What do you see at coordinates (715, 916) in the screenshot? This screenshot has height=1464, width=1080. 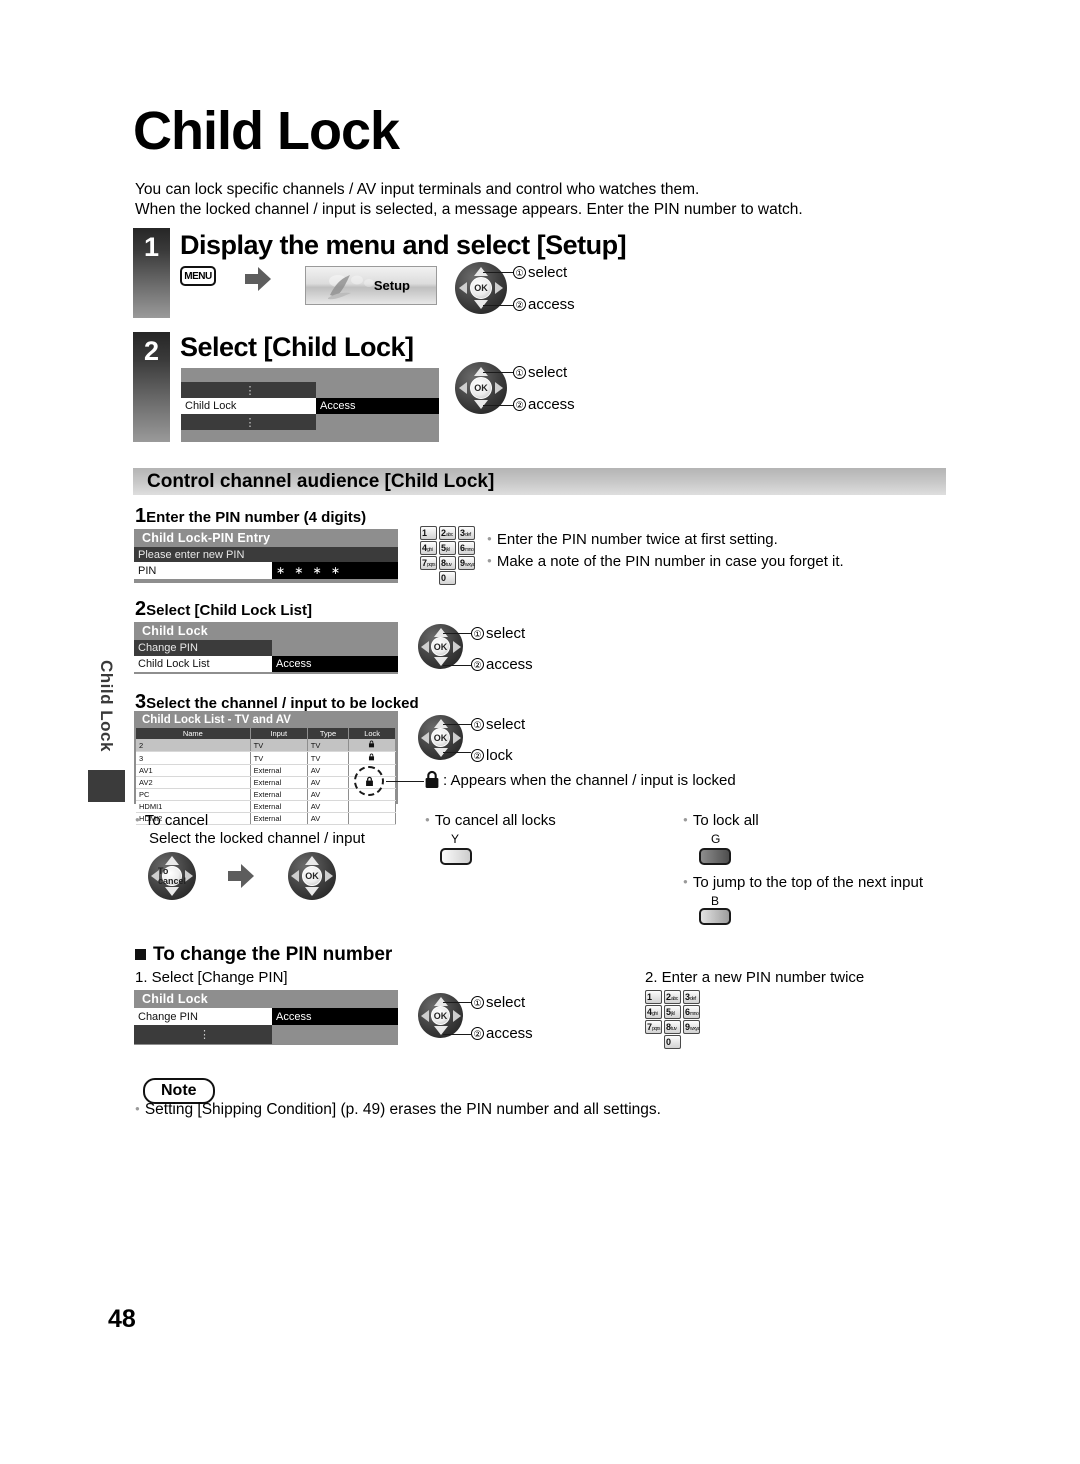 I see `blue-color-button` at bounding box center [715, 916].